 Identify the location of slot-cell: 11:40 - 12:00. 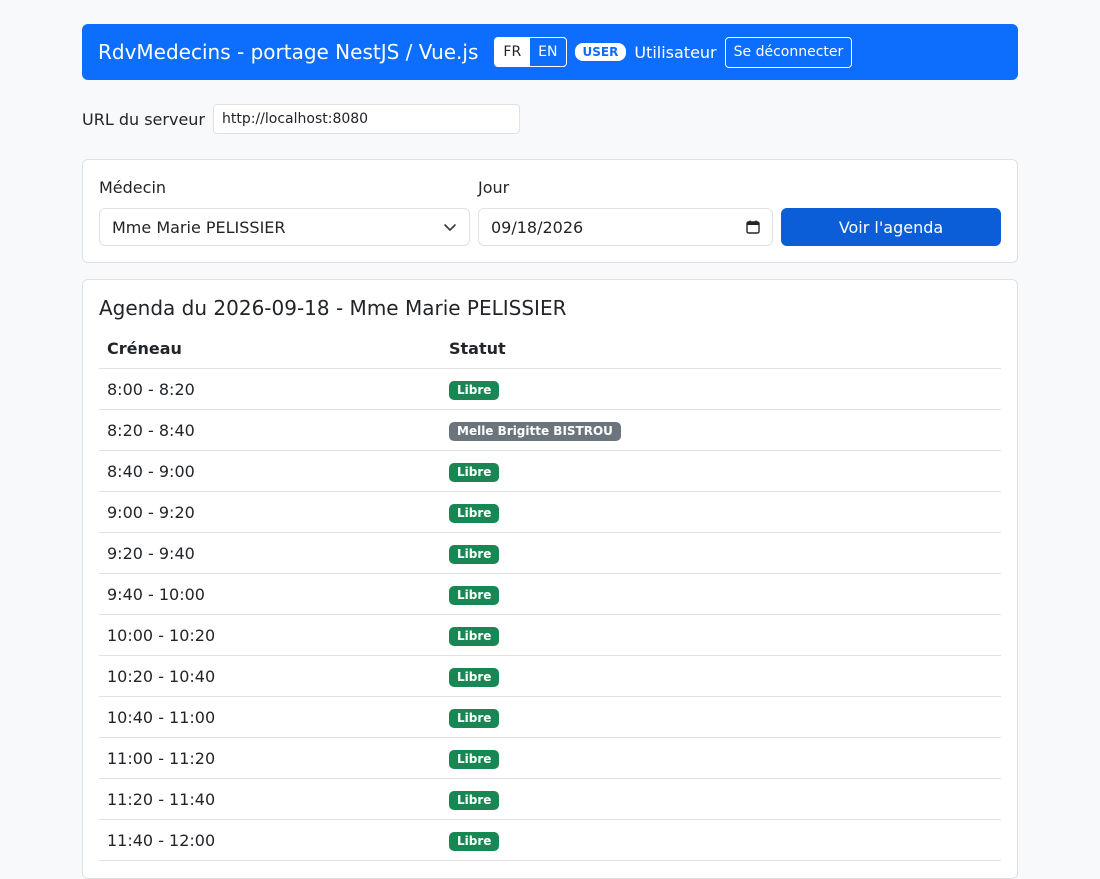
(270, 840).